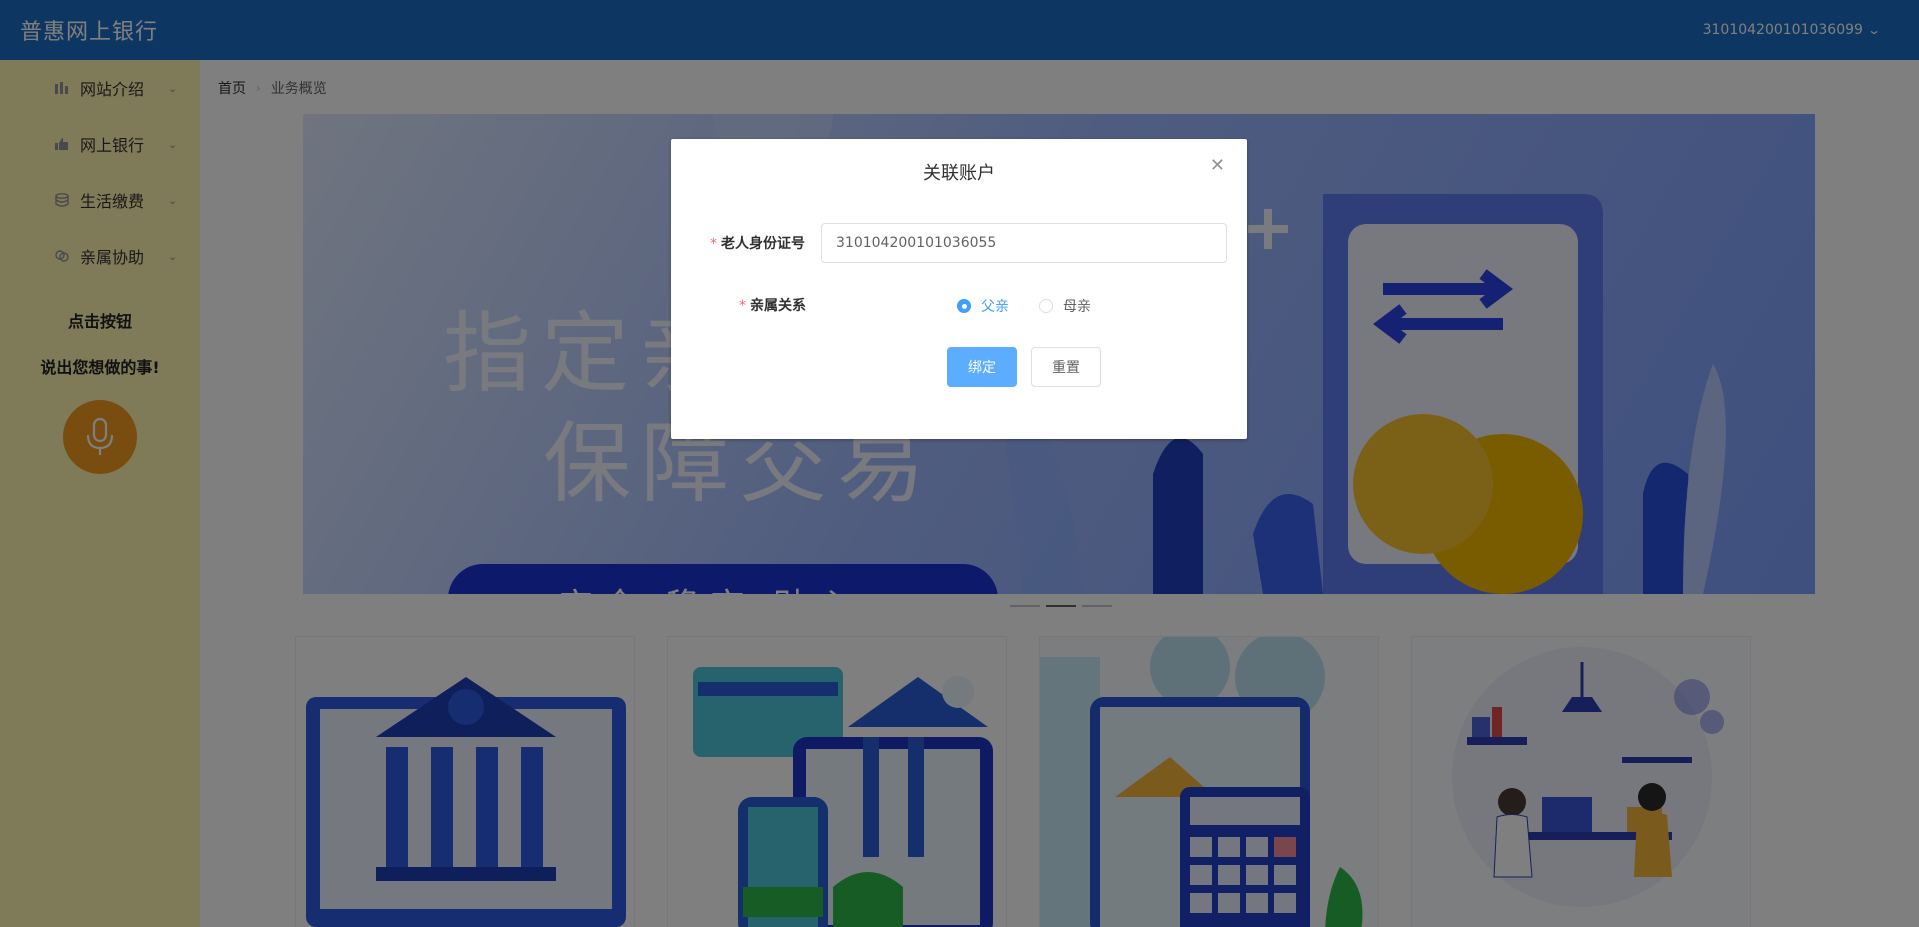 This screenshot has height=927, width=1919. Describe the element at coordinates (1066, 367) in the screenshot. I see `reset-button: 重置` at that location.